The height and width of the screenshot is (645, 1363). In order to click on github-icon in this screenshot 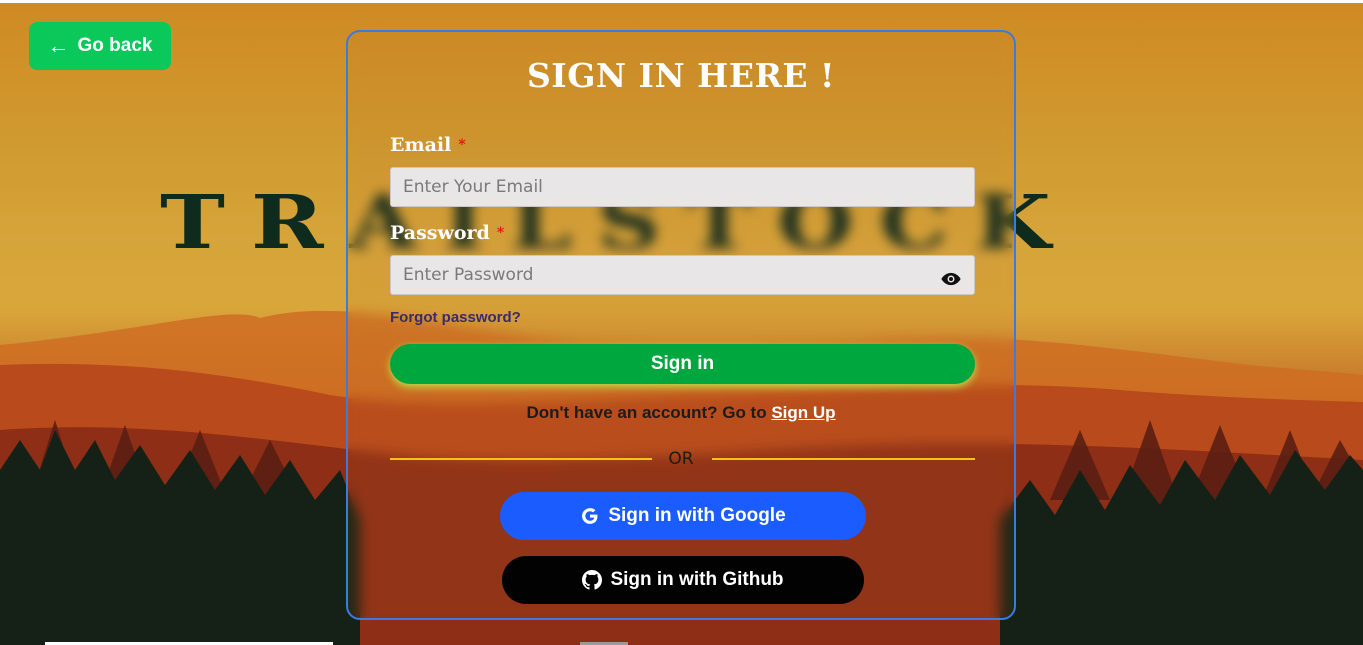, I will do `click(592, 580)`.